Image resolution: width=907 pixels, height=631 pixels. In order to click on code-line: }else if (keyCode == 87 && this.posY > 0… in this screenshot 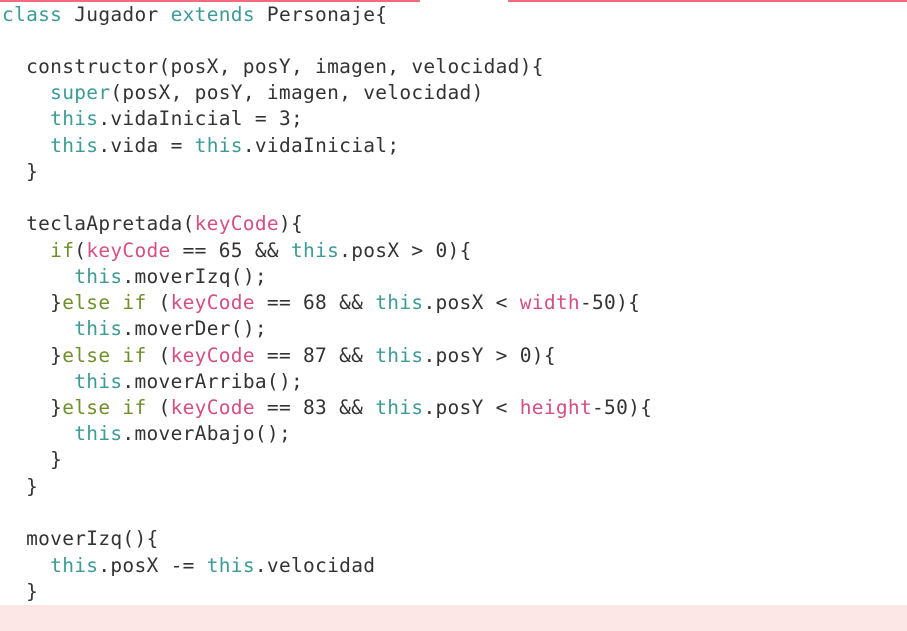, I will do `click(279, 356)`.